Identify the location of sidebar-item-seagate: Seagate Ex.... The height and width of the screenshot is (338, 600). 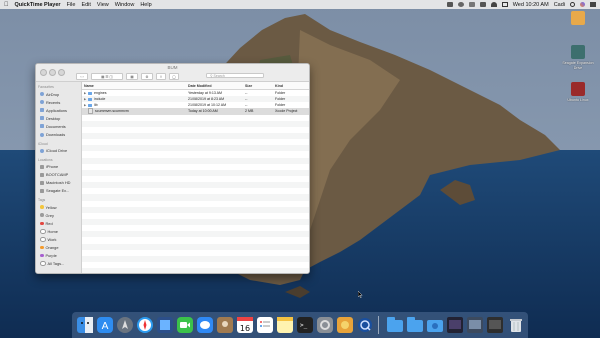
(58, 191).